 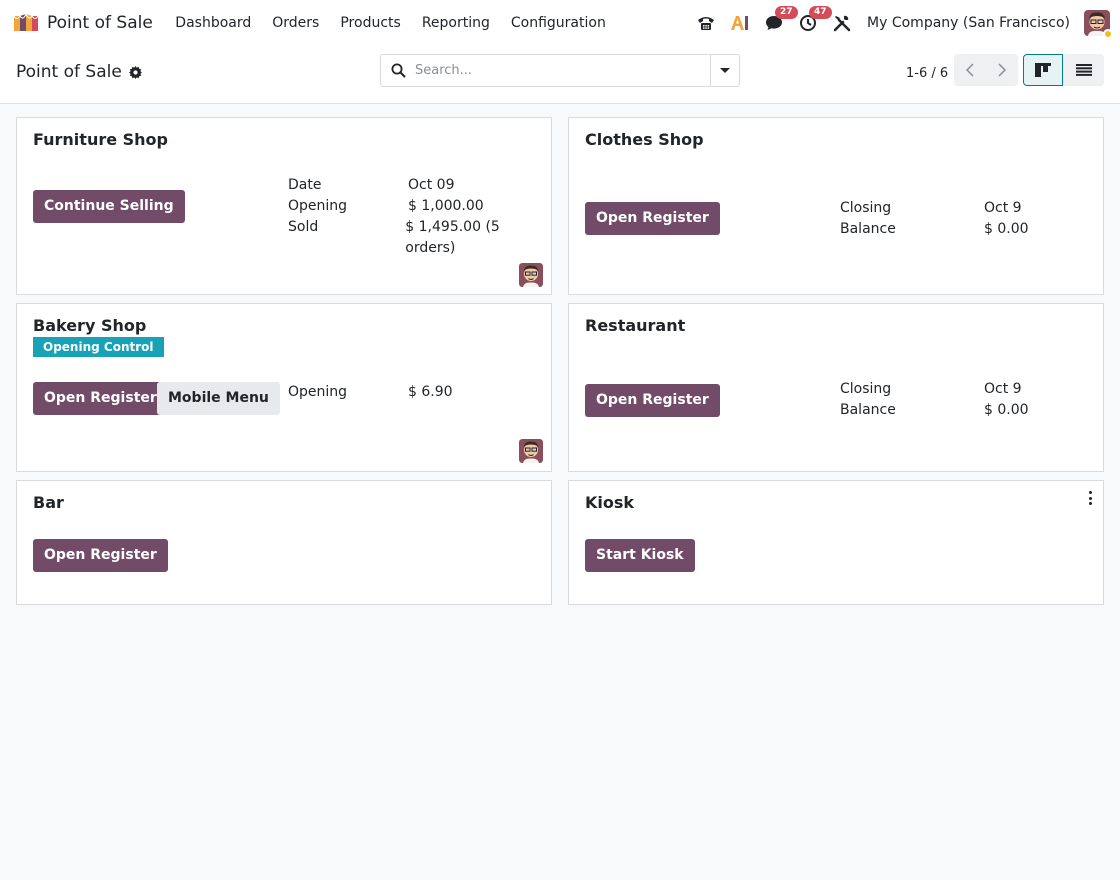 I want to click on chevron-left-icon, so click(x=969, y=70).